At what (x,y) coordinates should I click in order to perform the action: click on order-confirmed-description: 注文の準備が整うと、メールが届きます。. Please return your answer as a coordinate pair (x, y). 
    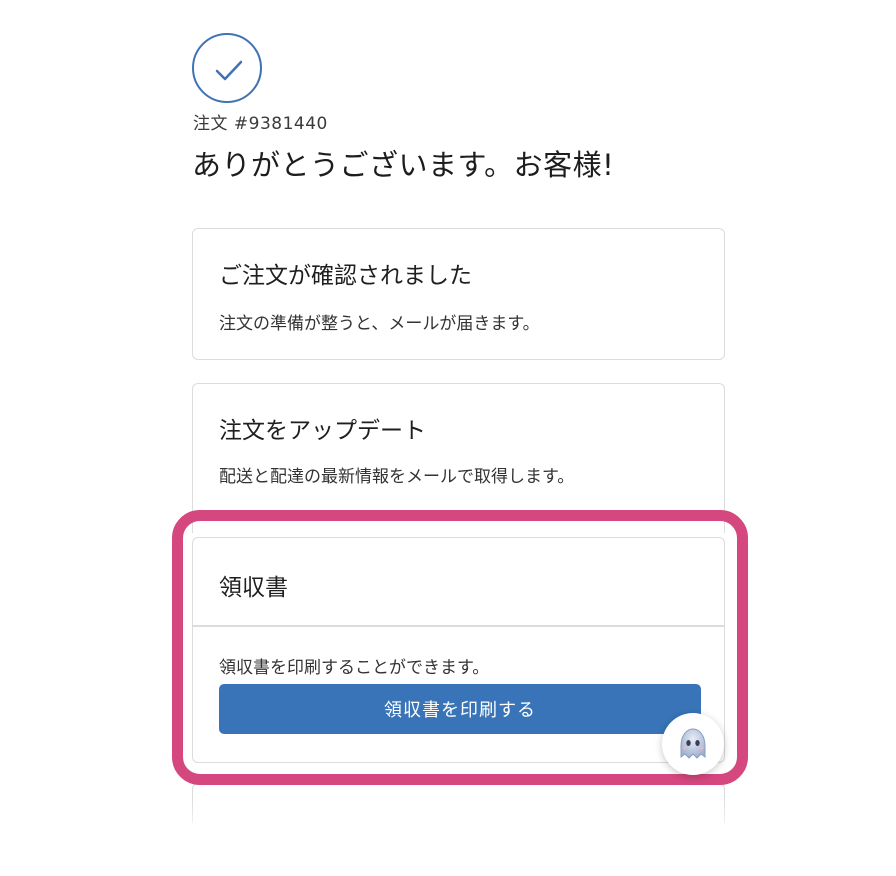
    Looking at the image, I should click on (379, 324).